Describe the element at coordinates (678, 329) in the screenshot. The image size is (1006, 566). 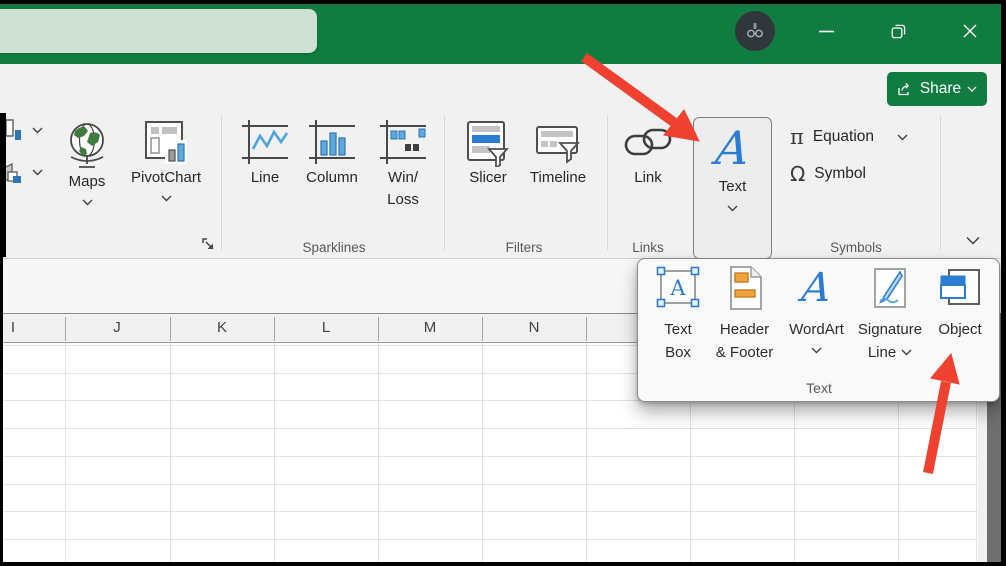
I see `menu-item-label: Text` at that location.